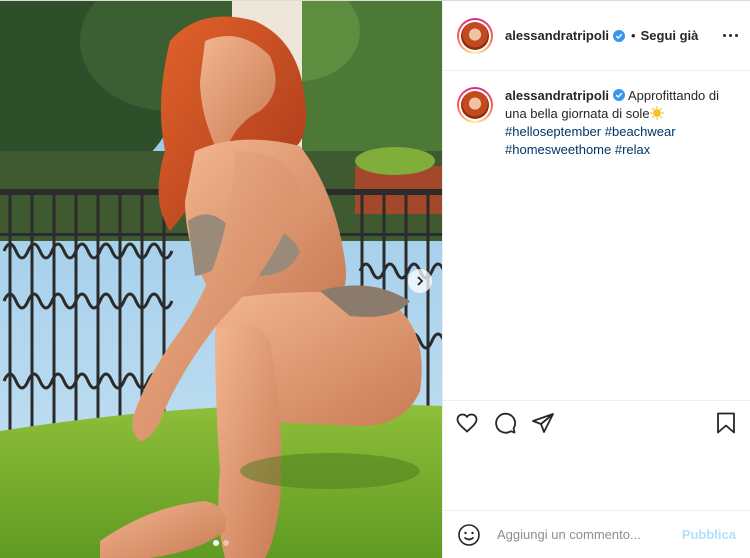 This screenshot has width=750, height=558. Describe the element at coordinates (558, 149) in the screenshot. I see `hashtag-link: #homesweethome` at that location.